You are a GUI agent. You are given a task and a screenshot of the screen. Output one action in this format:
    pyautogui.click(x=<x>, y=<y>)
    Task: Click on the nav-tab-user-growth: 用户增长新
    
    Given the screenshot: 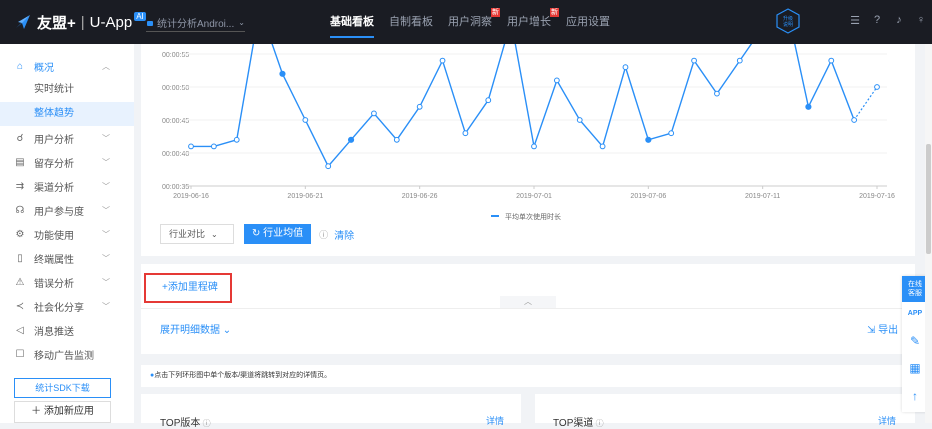 What is the action you would take?
    pyautogui.click(x=533, y=22)
    